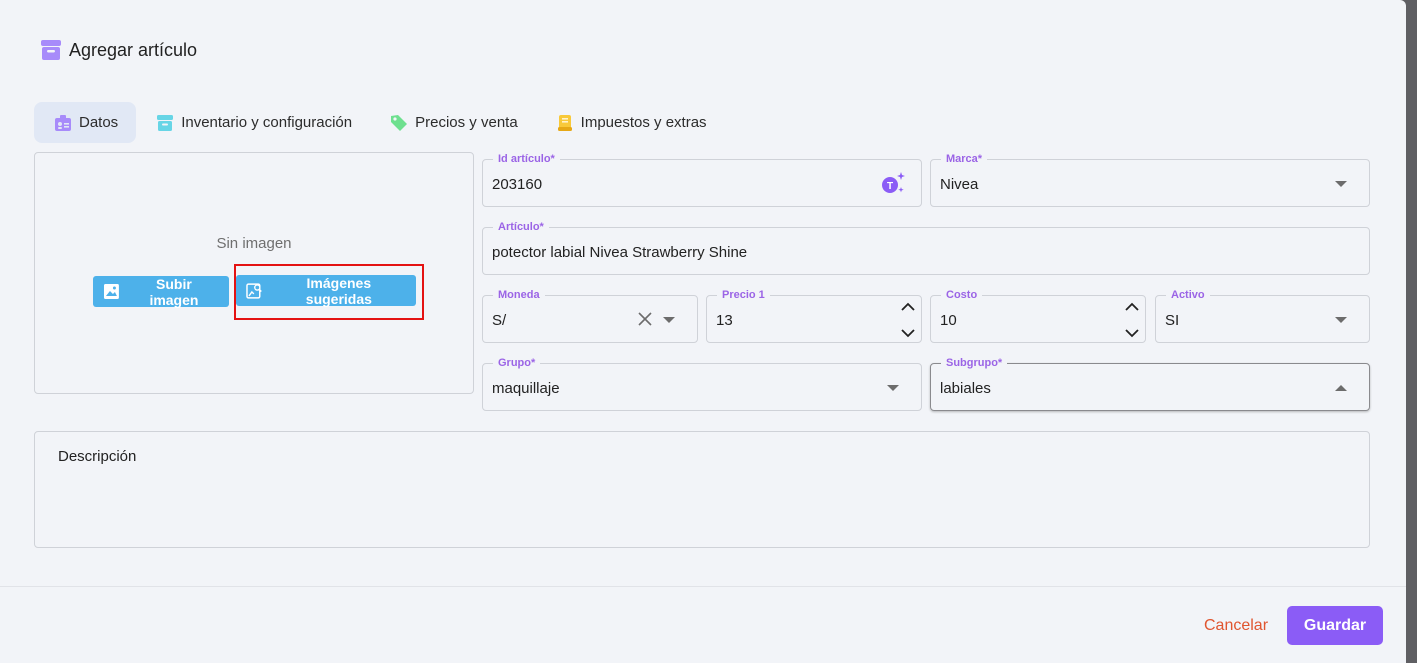  What do you see at coordinates (466, 122) in the screenshot?
I see `tab-label: Precios y venta` at bounding box center [466, 122].